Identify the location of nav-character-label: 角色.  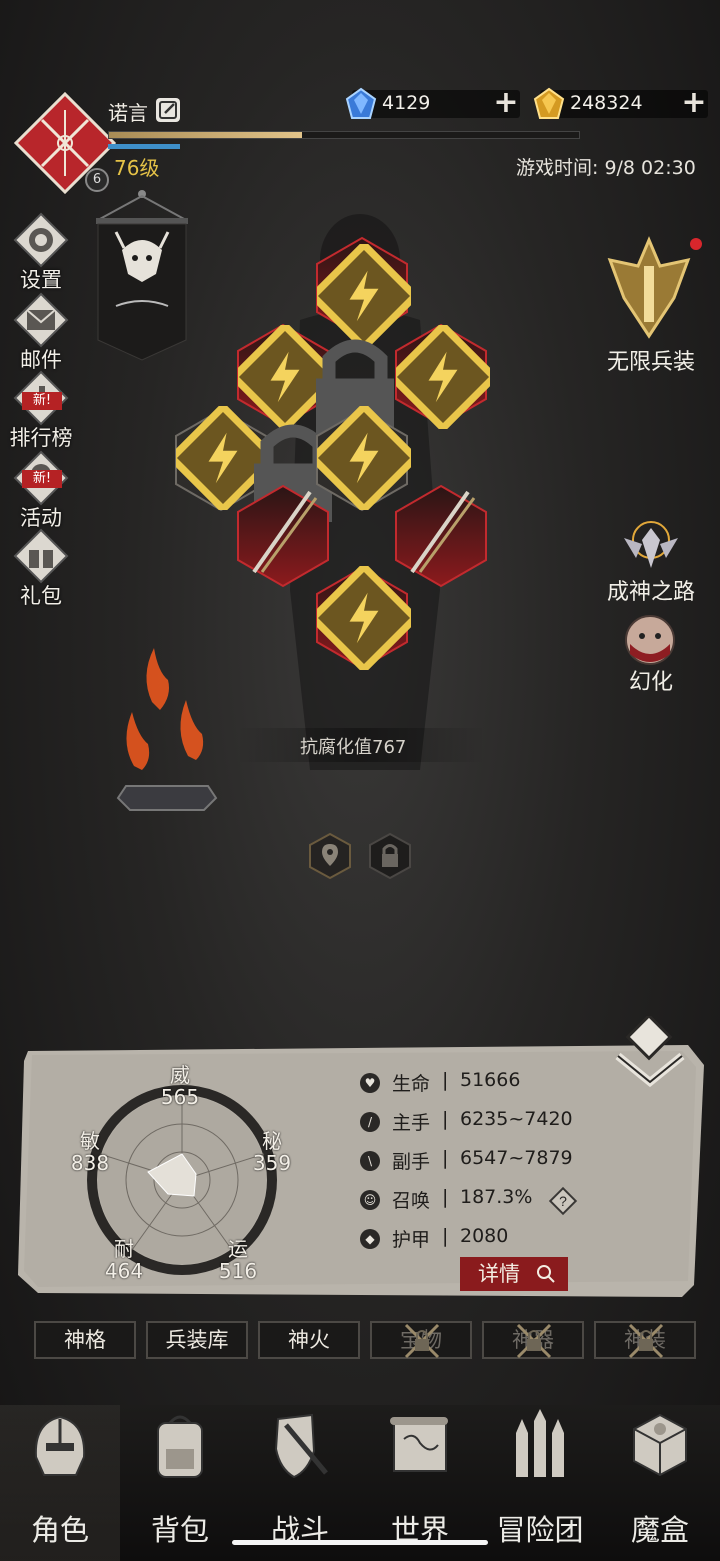
(59, 1530).